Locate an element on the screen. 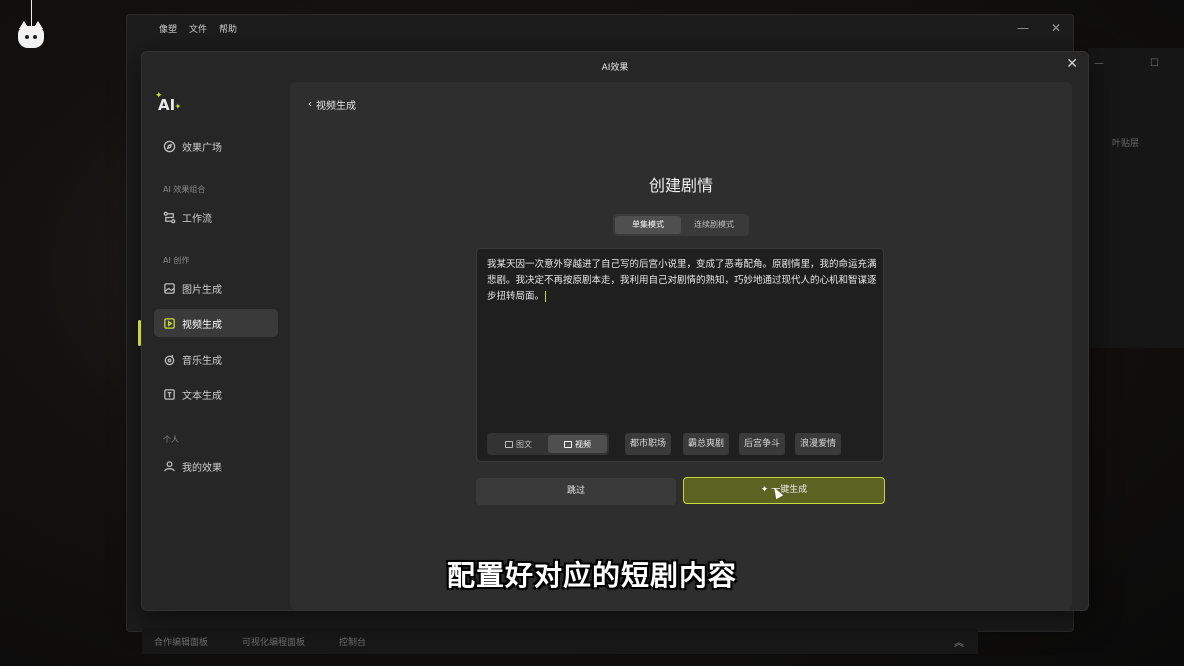 This screenshot has height=666, width=1184. bg-bottom-tab-collab: 合作编辑面板 is located at coordinates (181, 641).